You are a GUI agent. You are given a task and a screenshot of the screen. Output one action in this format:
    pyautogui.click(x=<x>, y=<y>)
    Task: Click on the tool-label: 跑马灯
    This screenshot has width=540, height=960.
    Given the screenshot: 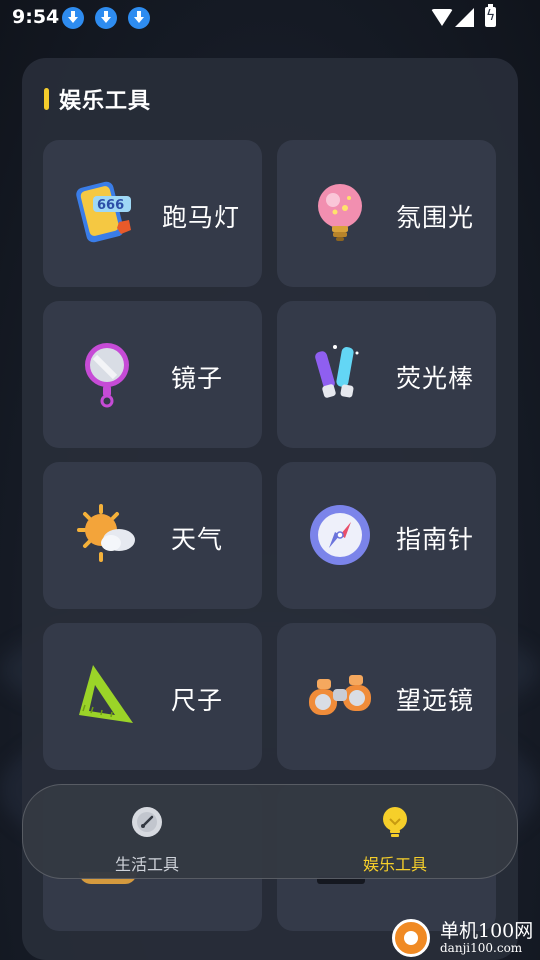 What is the action you would take?
    pyautogui.click(x=201, y=217)
    